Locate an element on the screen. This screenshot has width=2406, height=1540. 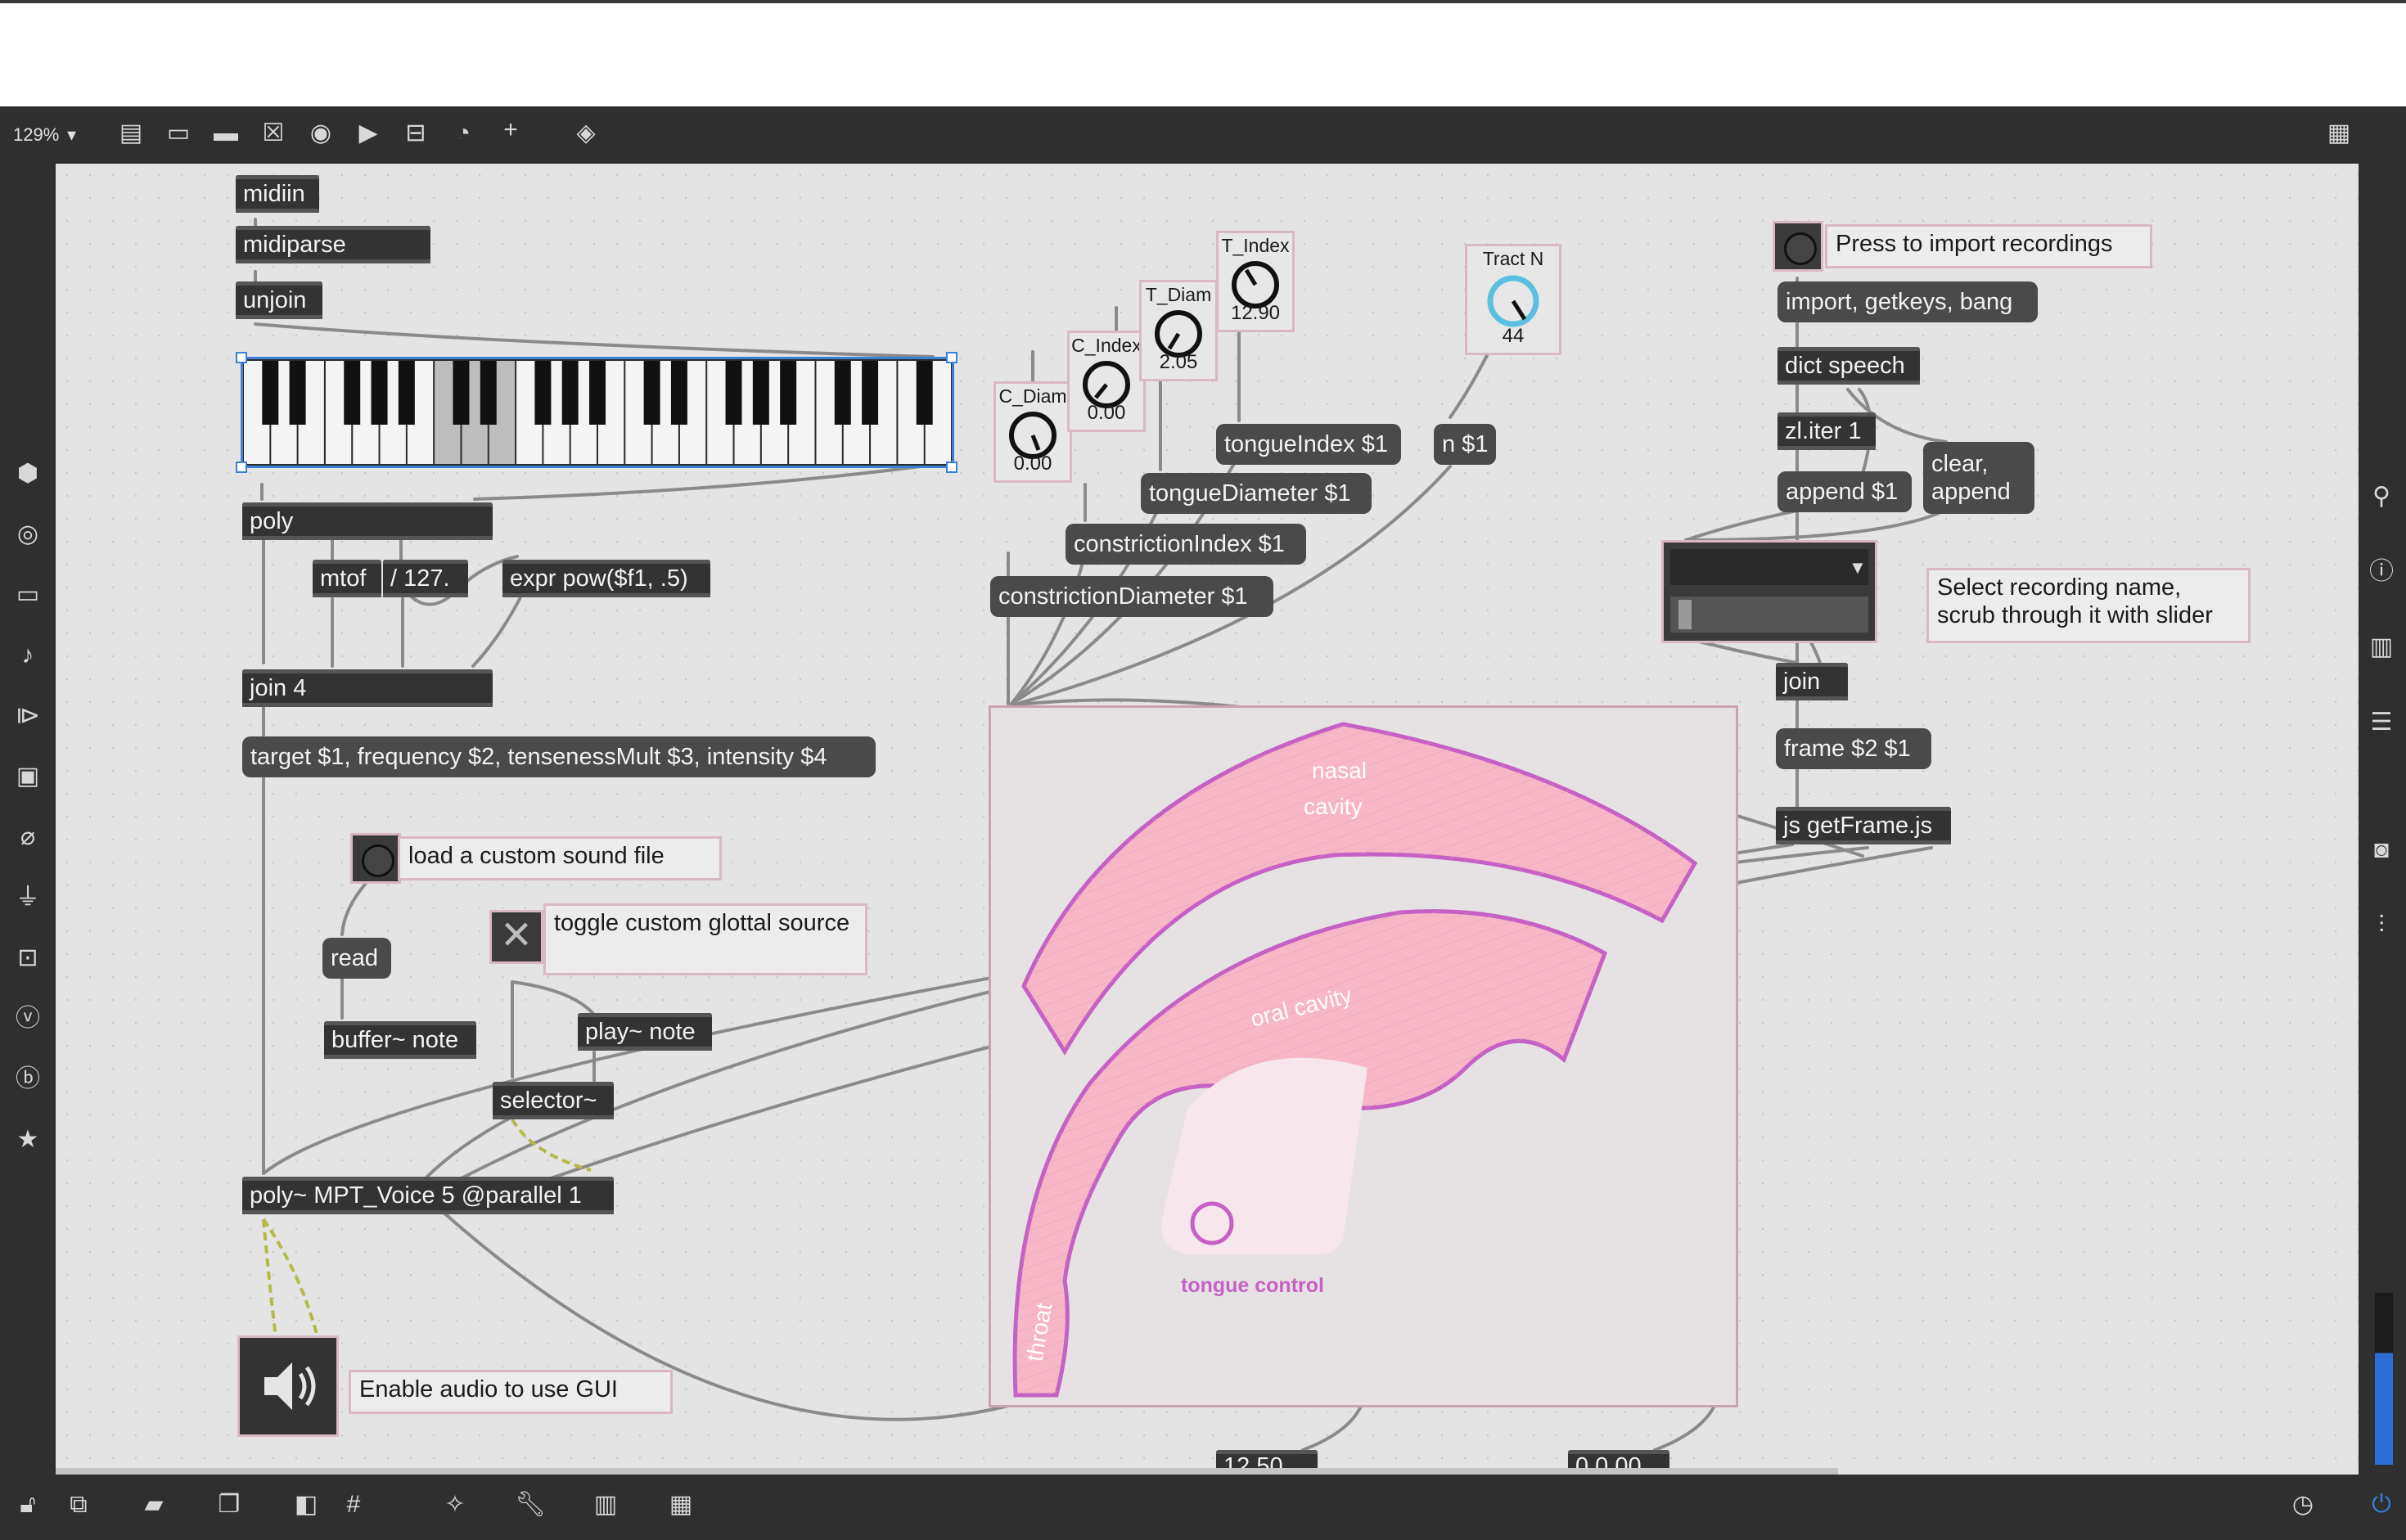
expr-object: expr pow($f1, .5) is located at coordinates (606, 578).